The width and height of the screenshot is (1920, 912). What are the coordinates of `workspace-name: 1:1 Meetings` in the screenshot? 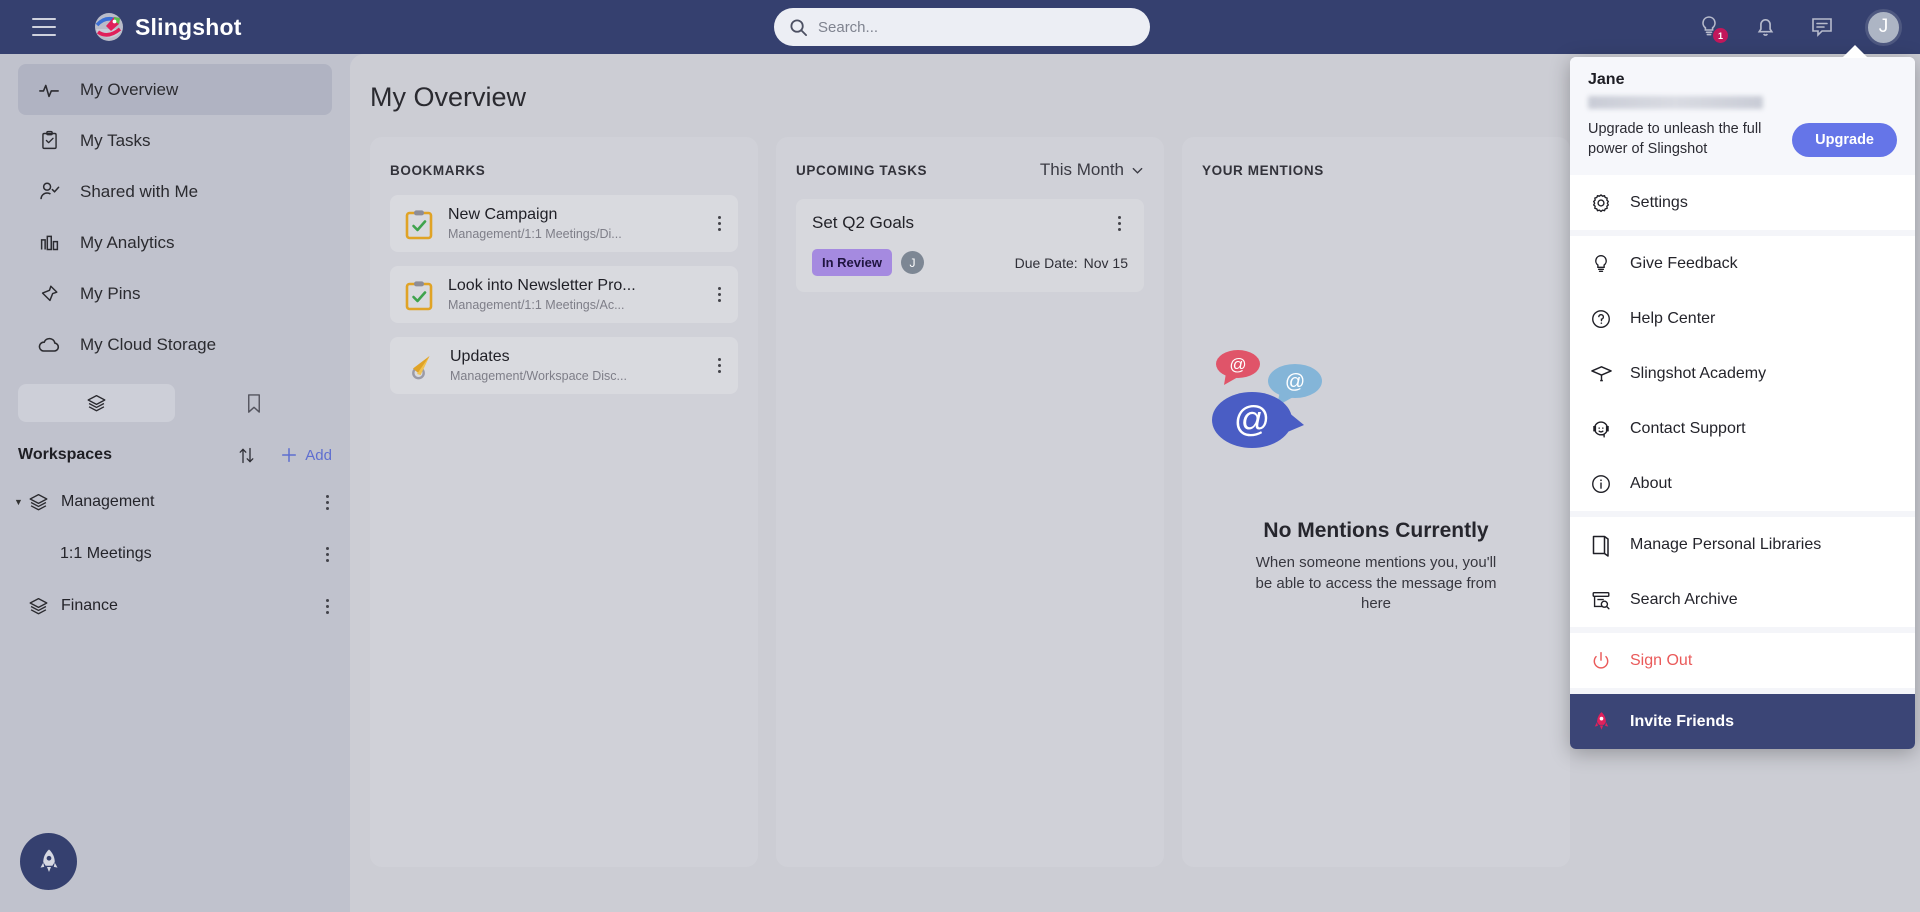 It's located at (106, 553).